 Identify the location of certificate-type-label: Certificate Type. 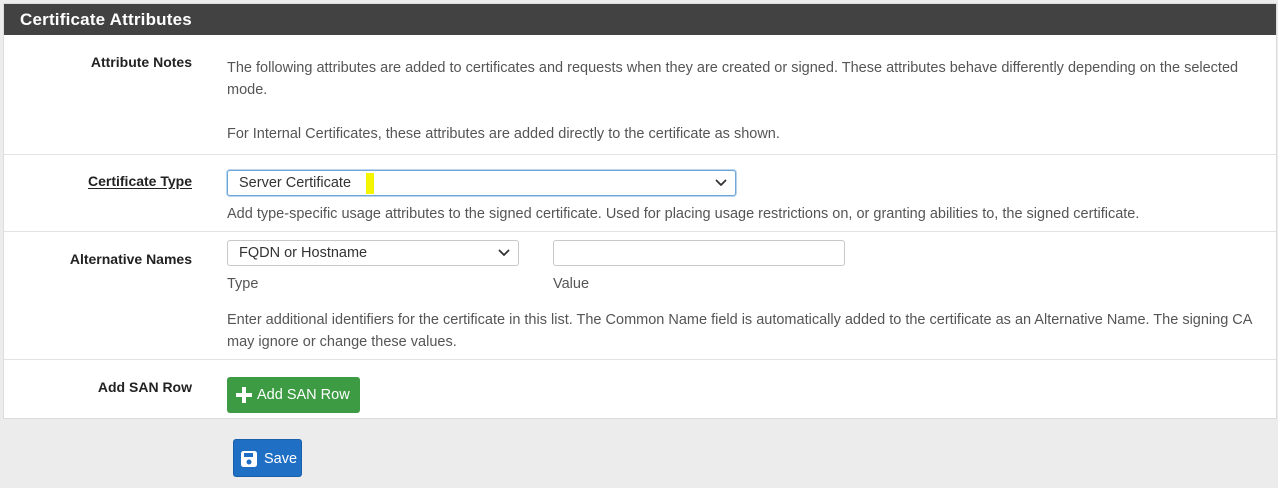
(140, 181).